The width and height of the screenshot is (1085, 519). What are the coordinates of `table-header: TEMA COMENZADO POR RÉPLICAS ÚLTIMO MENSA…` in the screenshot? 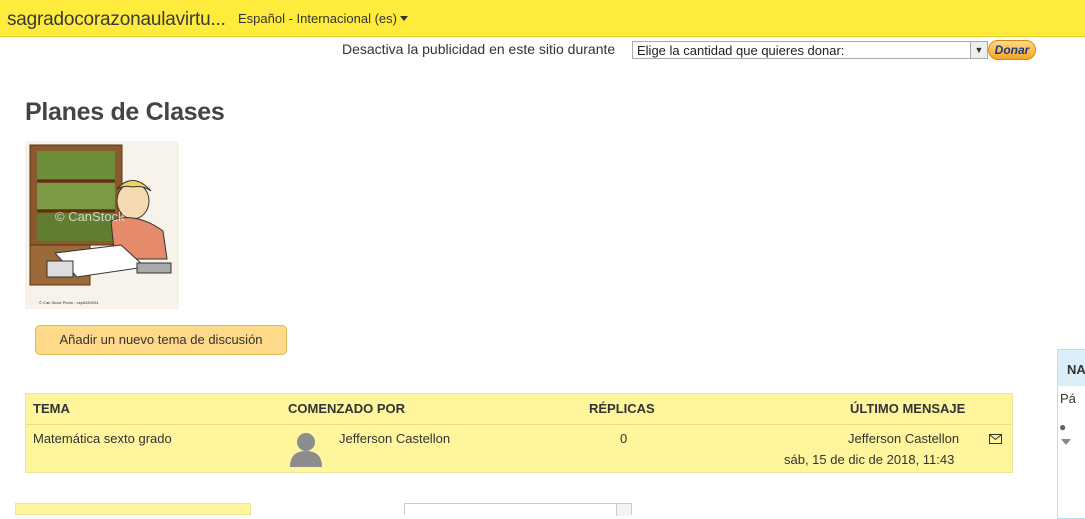 It's located at (519, 409).